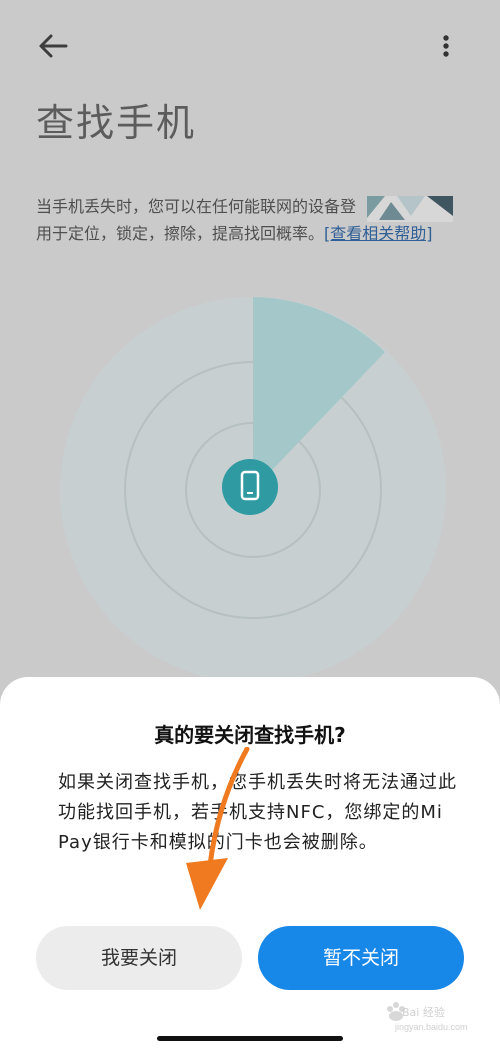 The height and width of the screenshot is (1048, 500). I want to click on device-marker, so click(250, 487).